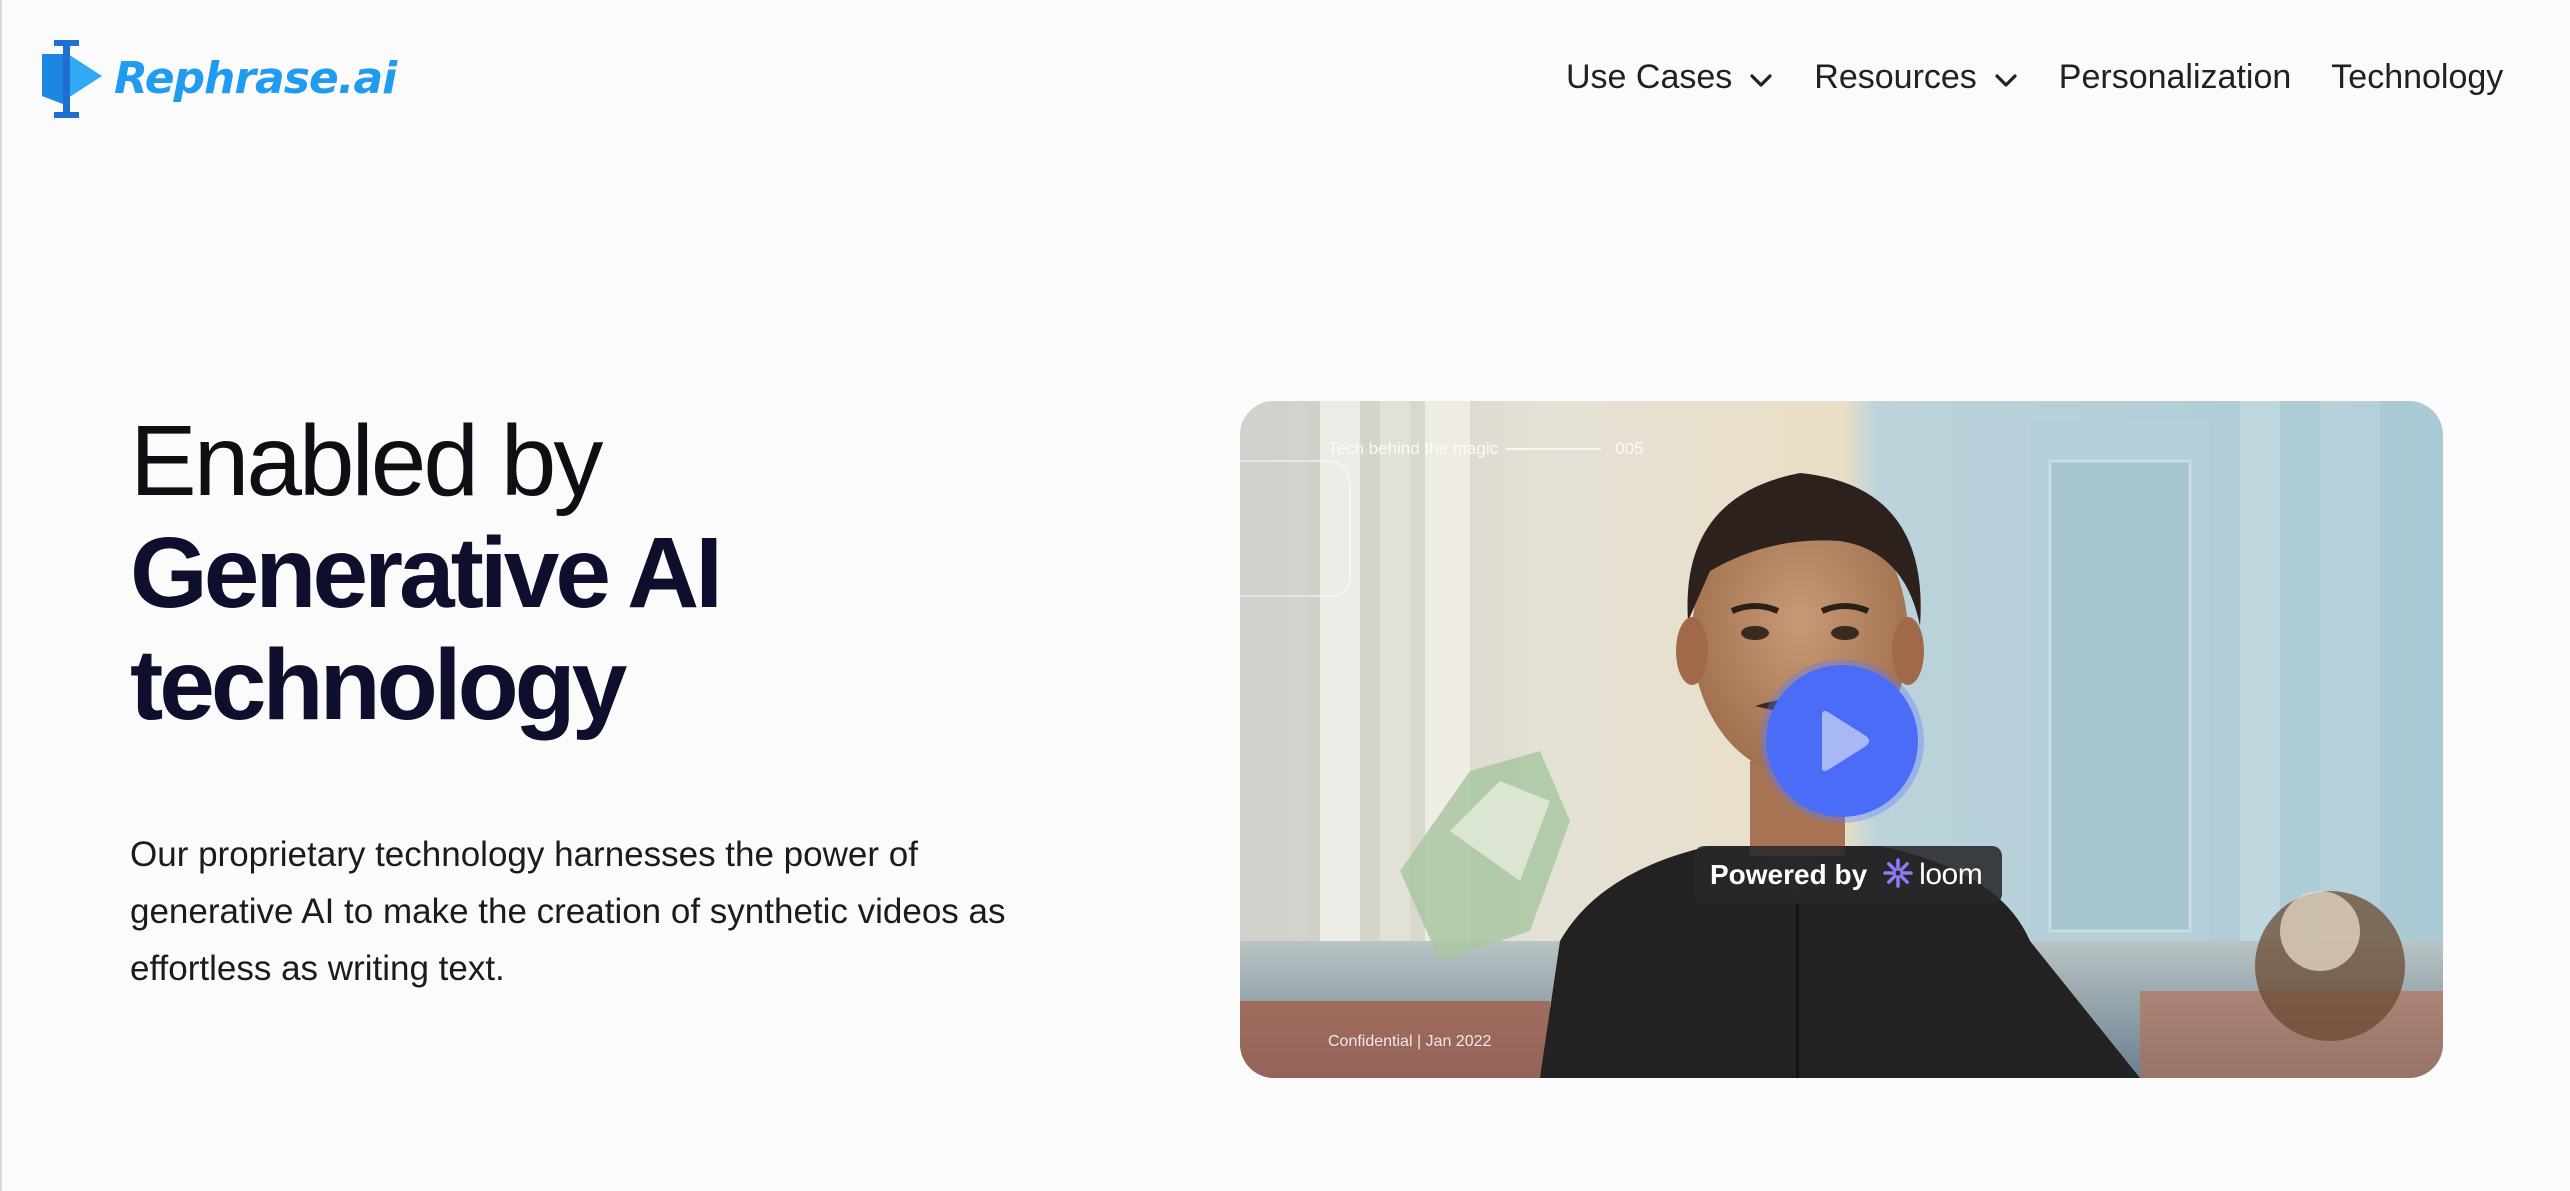 This screenshot has width=2570, height=1191. Describe the element at coordinates (1951, 874) in the screenshot. I see `loom-wordmark: loom` at that location.